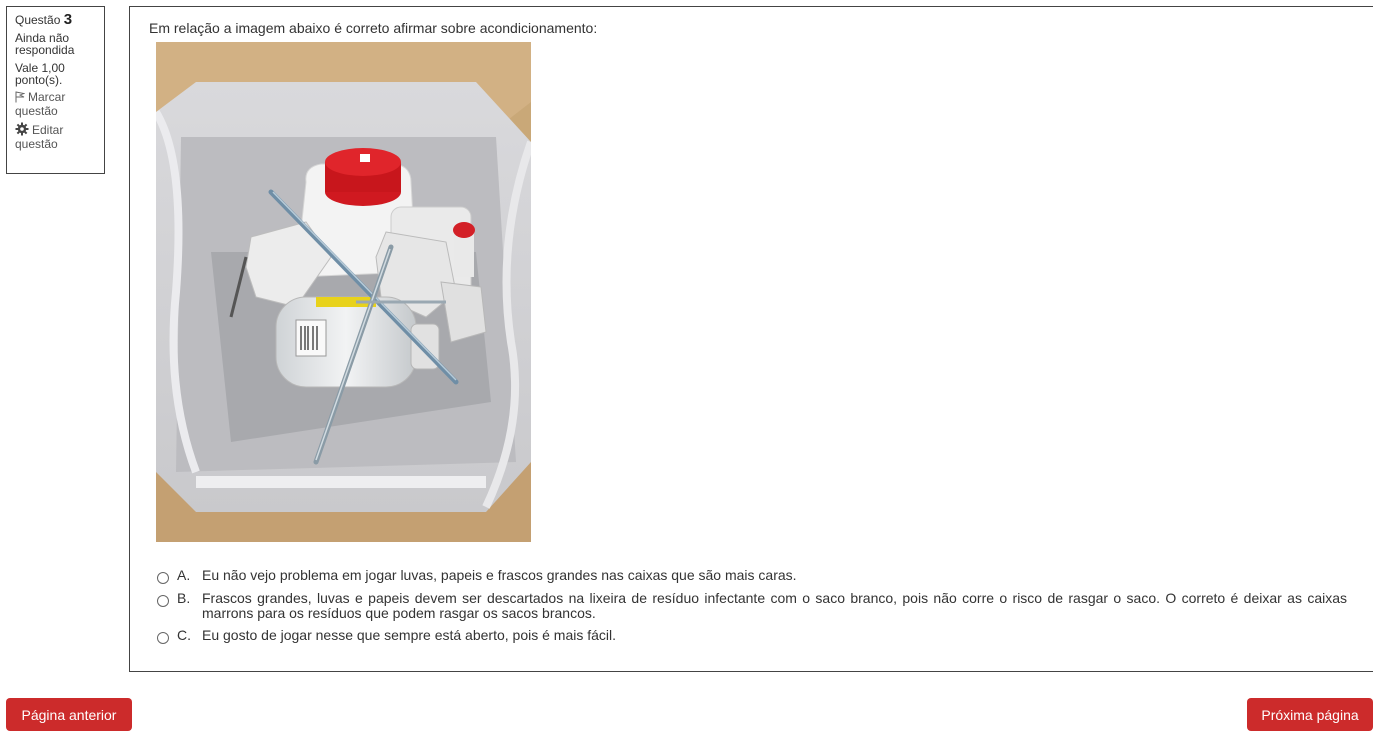  I want to click on flag-icon, so click(20, 98).